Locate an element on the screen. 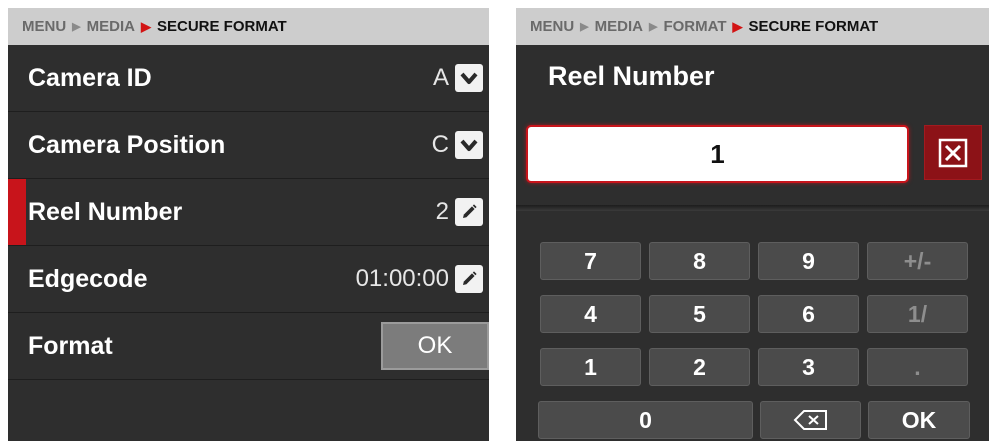 The width and height of the screenshot is (989, 441). key-2: 2 is located at coordinates (699, 367).